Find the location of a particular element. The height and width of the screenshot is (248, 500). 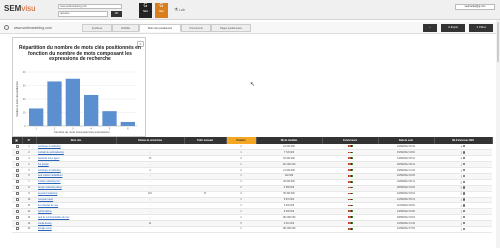

view-button: ▪ is located at coordinates (430, 28).